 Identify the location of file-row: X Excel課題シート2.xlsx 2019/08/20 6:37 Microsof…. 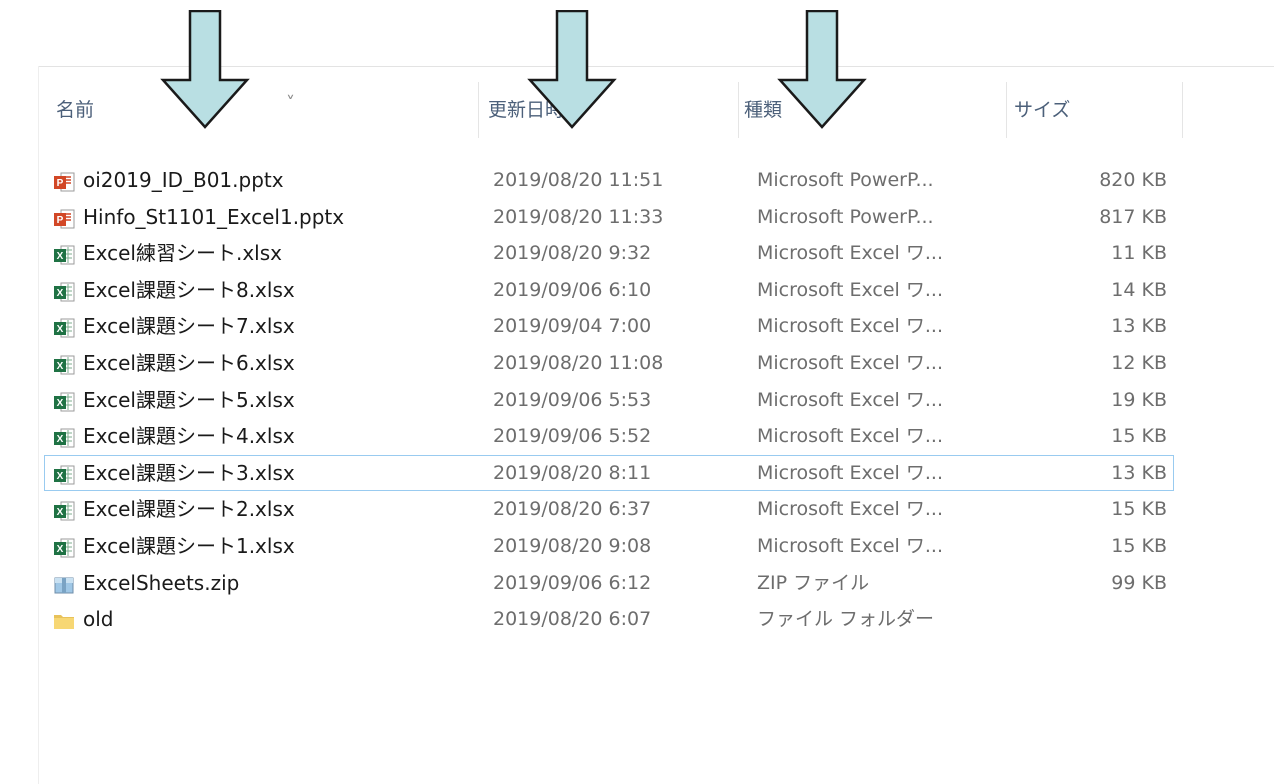
(609, 509).